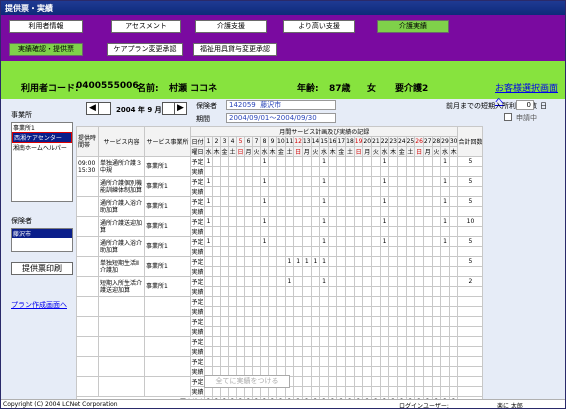 This screenshot has width=566, height=409. What do you see at coordinates (42, 233) in the screenshot?
I see `insurer-item-selected: 藤沢市` at bounding box center [42, 233].